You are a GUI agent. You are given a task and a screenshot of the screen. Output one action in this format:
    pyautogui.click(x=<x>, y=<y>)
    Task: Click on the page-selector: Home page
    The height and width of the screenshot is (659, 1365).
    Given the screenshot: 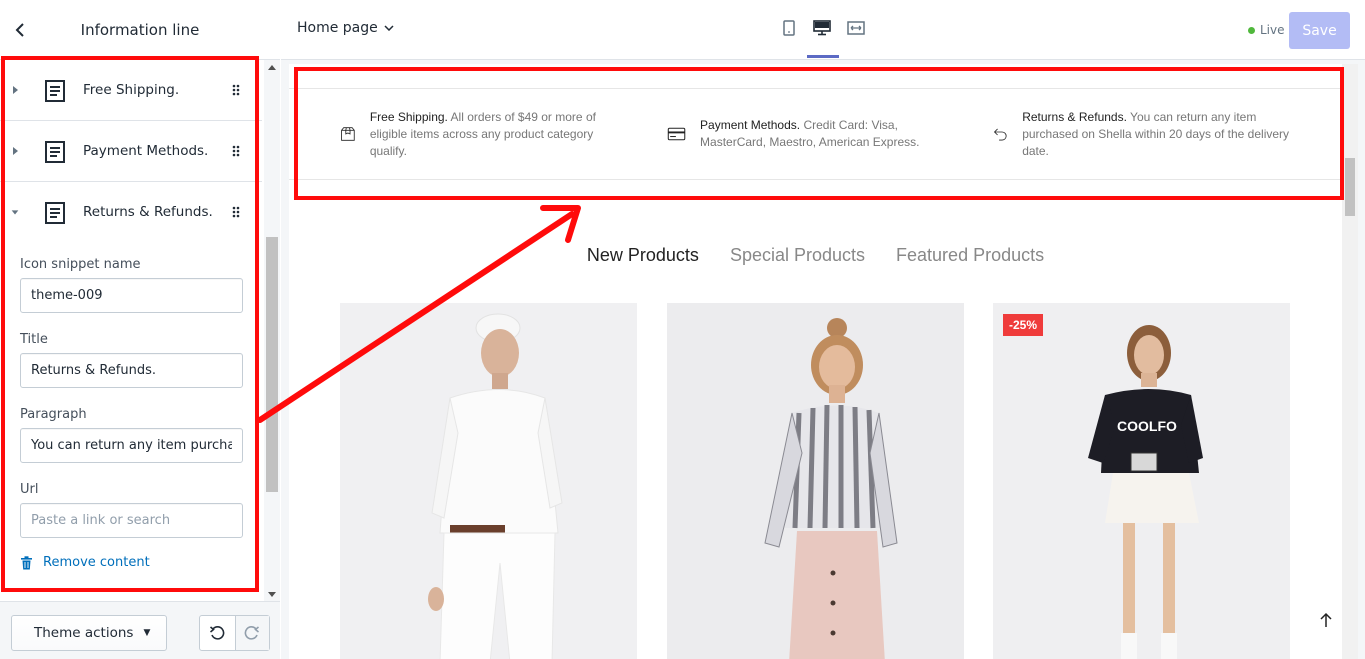 What is the action you would take?
    pyautogui.click(x=345, y=28)
    